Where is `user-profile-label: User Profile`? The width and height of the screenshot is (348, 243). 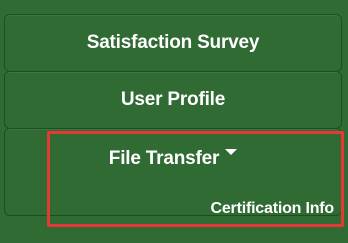 user-profile-label: User Profile is located at coordinates (173, 99).